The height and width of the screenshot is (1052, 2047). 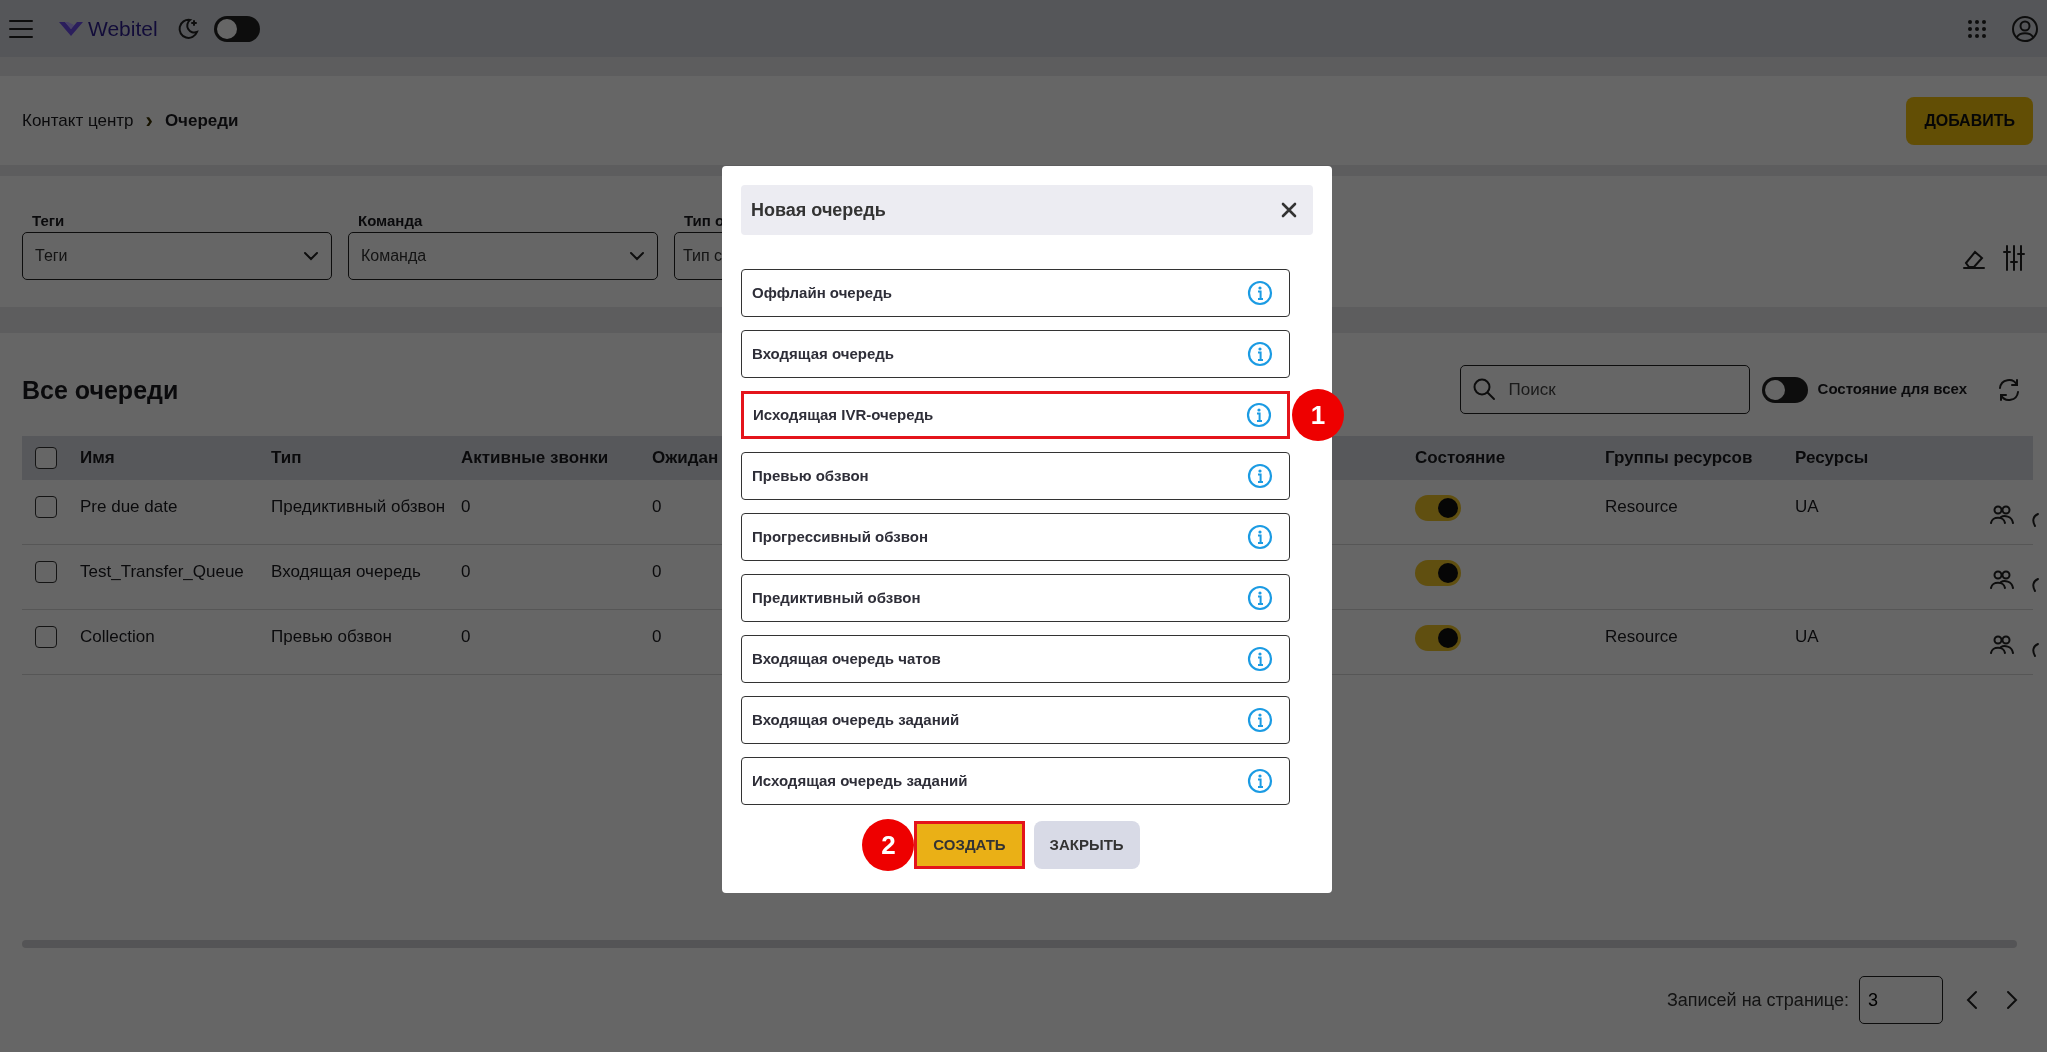 I want to click on queue-type-option: Оффлайн очередь, so click(x=1015, y=293).